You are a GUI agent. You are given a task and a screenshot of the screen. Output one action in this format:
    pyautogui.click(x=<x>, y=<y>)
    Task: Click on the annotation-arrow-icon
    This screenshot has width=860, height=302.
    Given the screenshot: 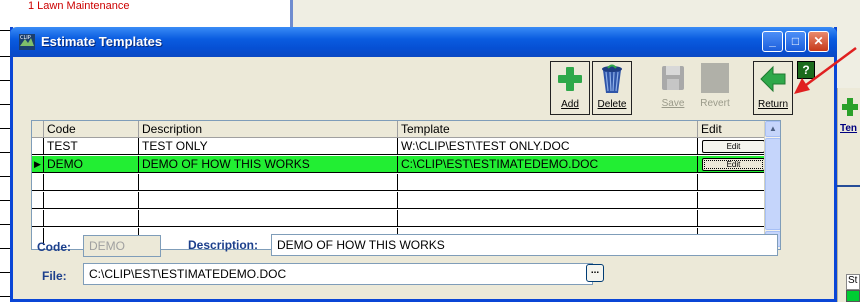 What is the action you would take?
    pyautogui.click(x=825, y=70)
    